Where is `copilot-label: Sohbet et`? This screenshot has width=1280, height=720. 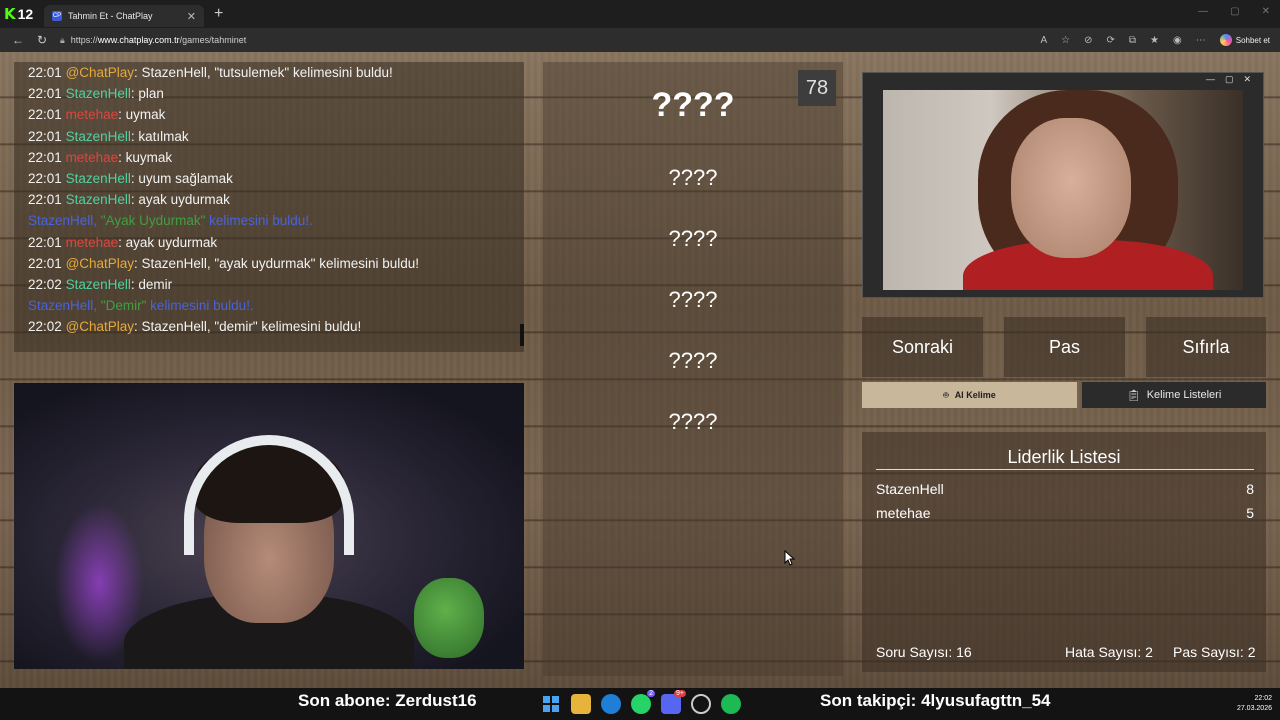
copilot-label: Sohbet et is located at coordinates (1252, 40).